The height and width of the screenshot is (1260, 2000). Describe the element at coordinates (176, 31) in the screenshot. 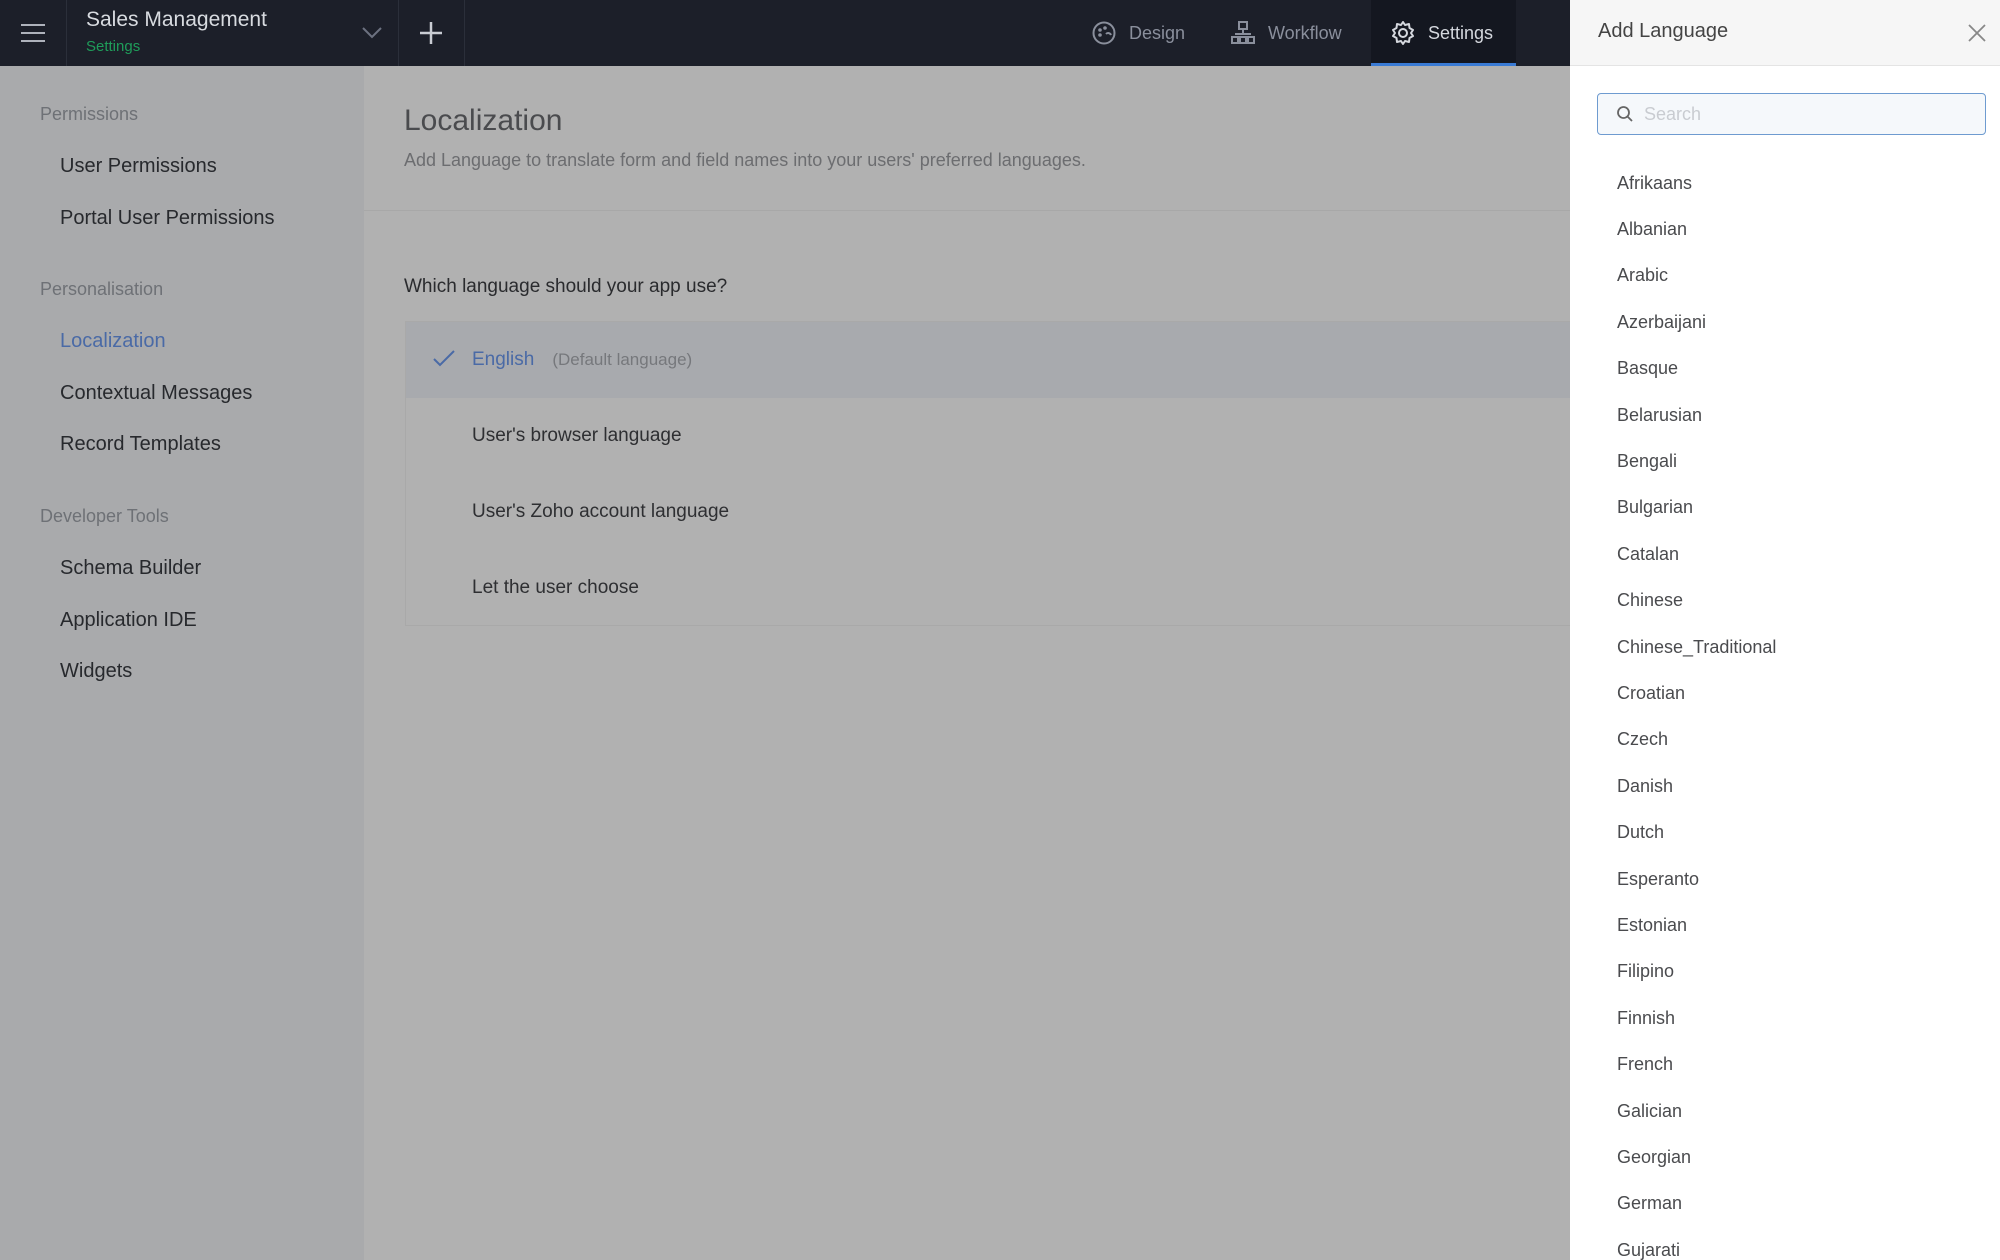

I see `app-title-block: Sales Management Settings` at that location.